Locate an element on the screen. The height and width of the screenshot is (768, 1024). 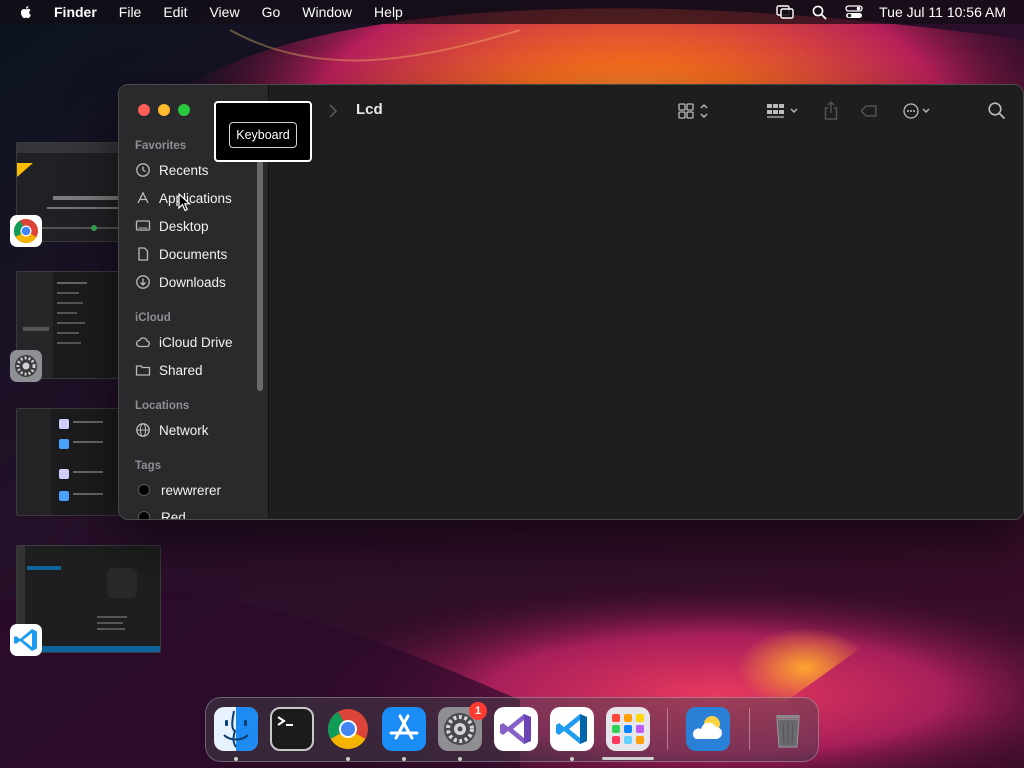
clock-icon is located at coordinates (143, 170).